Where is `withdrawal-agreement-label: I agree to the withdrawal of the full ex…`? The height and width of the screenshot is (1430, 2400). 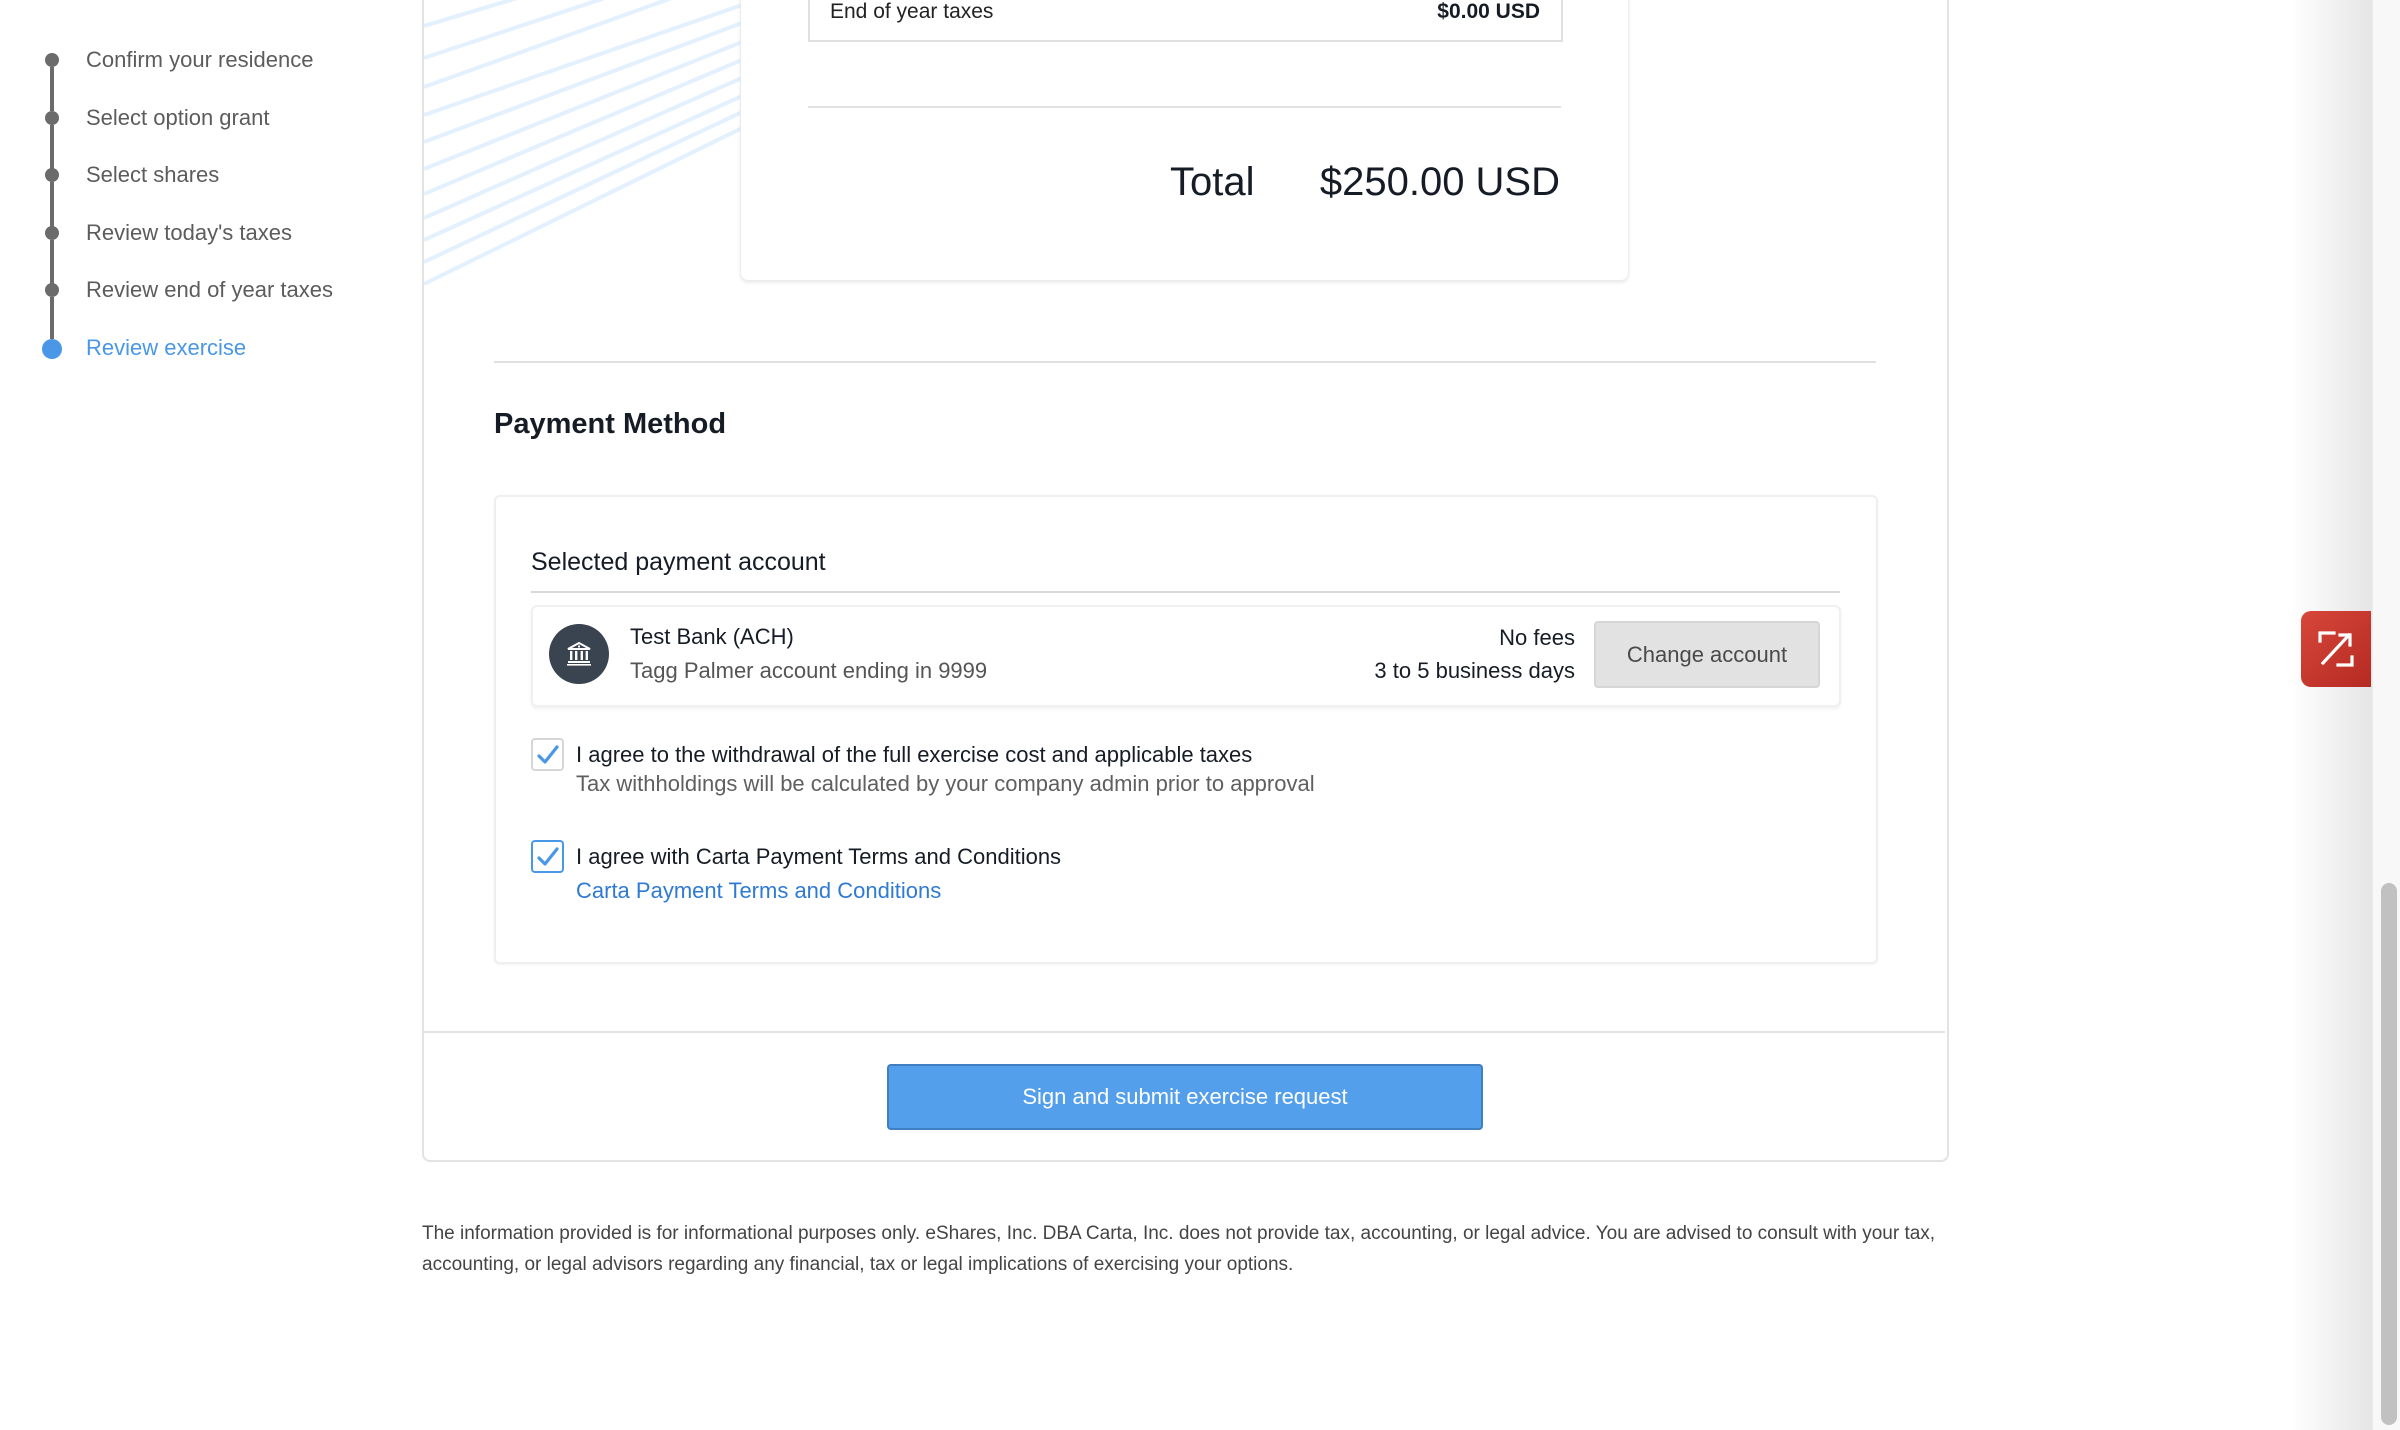
withdrawal-agreement-label: I agree to the withdrawal of the full ex… is located at coordinates (914, 755).